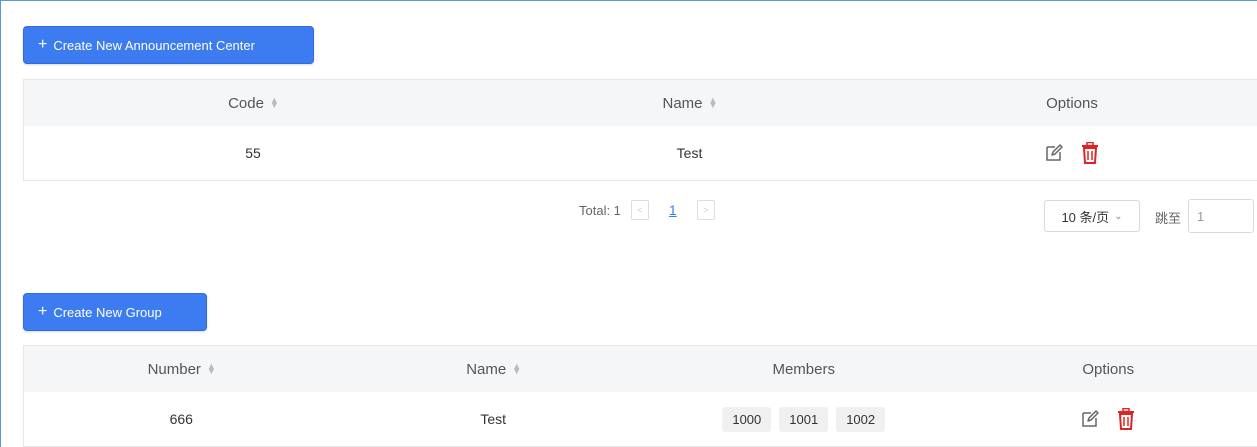  I want to click on cell-code: 55, so click(253, 153).